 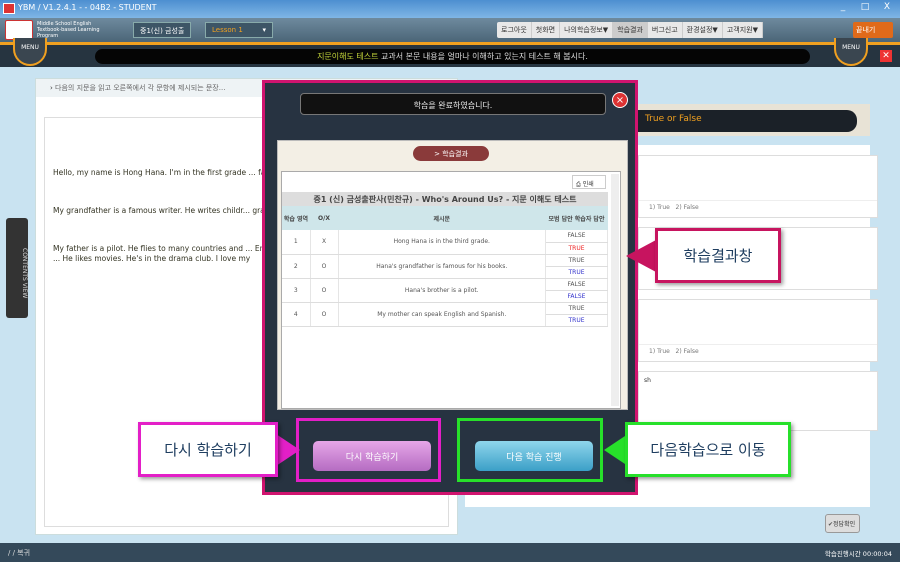 What do you see at coordinates (453, 104) in the screenshot?
I see `modal-title: 학습을 완료하였습니다.` at bounding box center [453, 104].